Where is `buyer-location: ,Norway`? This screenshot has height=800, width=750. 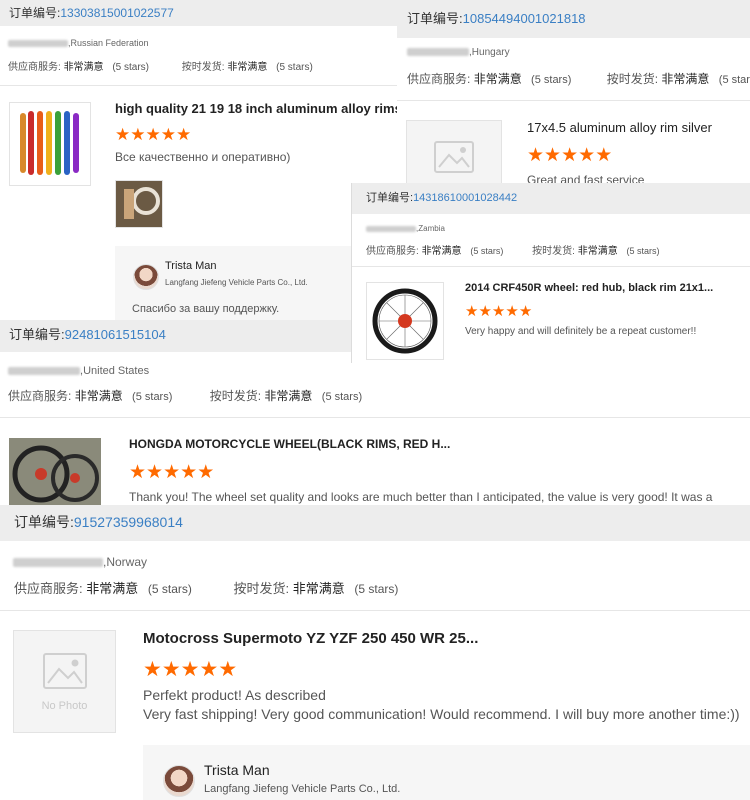 buyer-location: ,Norway is located at coordinates (80, 562).